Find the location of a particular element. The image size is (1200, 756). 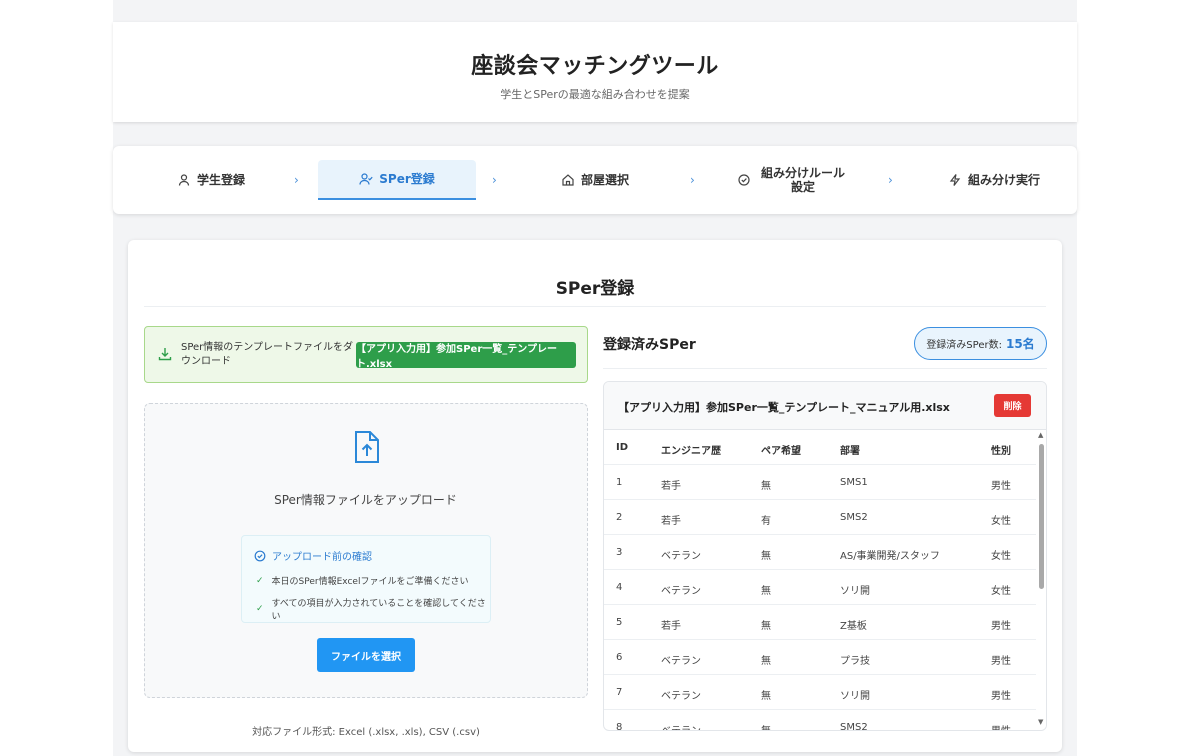

cell-department: SMS1 is located at coordinates (854, 482).